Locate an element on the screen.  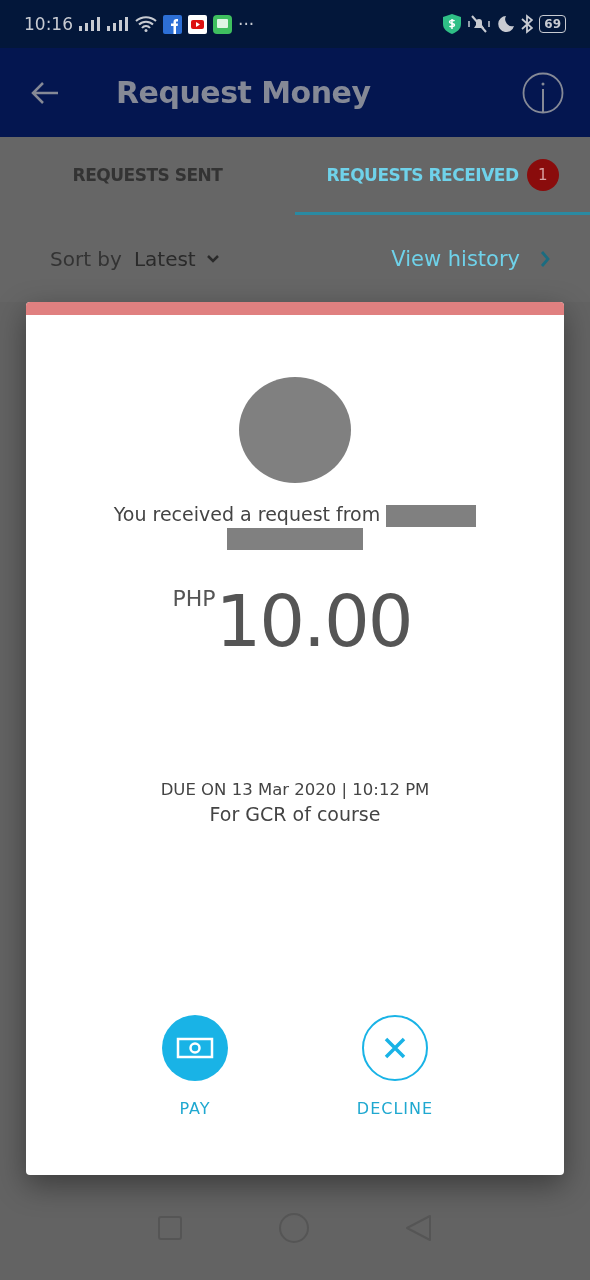
clock: 10:16 is located at coordinates (48, 24).